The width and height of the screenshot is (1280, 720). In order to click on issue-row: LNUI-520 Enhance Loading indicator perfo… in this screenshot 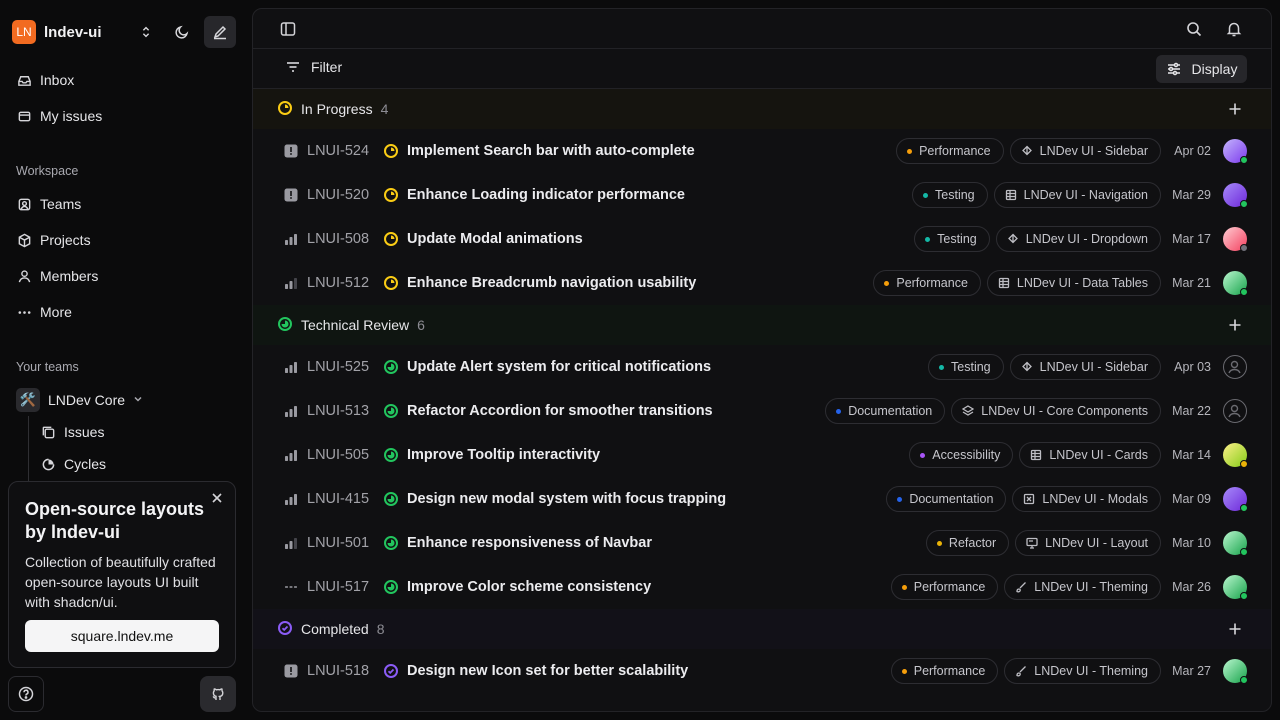, I will do `click(762, 195)`.